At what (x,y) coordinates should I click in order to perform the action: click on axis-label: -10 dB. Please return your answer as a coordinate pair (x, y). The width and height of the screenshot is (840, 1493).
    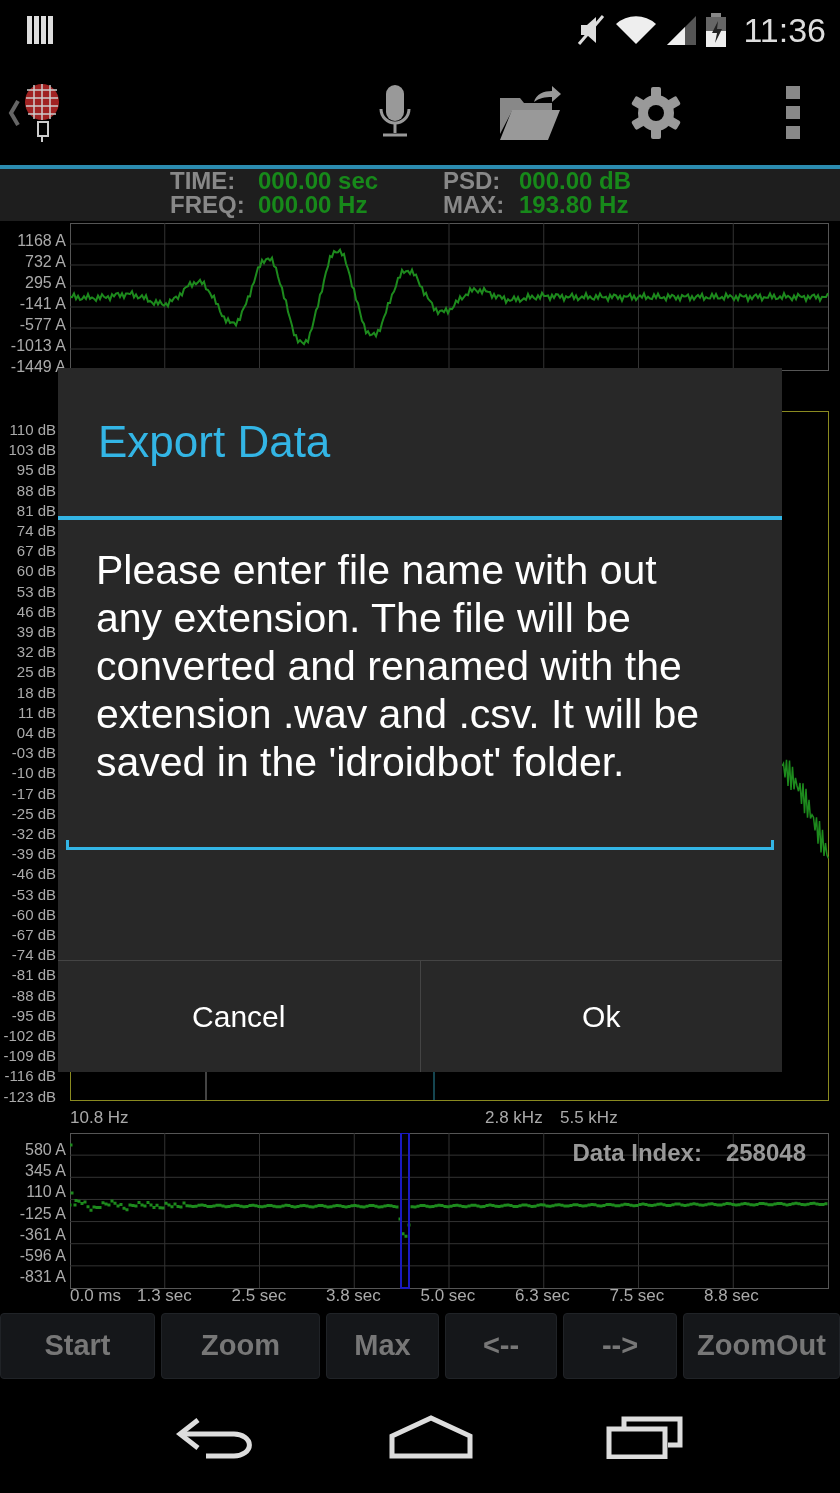
    Looking at the image, I should click on (33, 773).